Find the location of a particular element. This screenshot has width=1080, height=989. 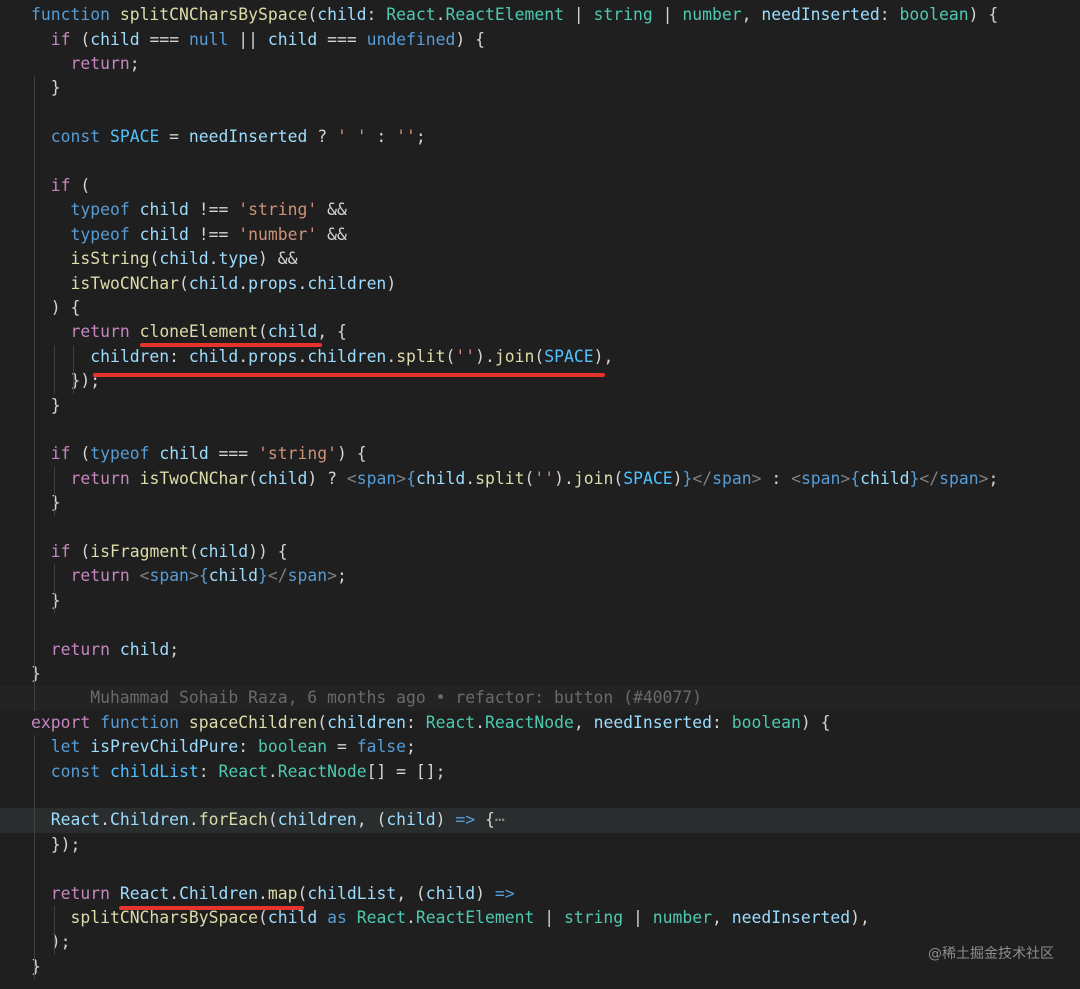

code-line: if ( is located at coordinates (540, 186).